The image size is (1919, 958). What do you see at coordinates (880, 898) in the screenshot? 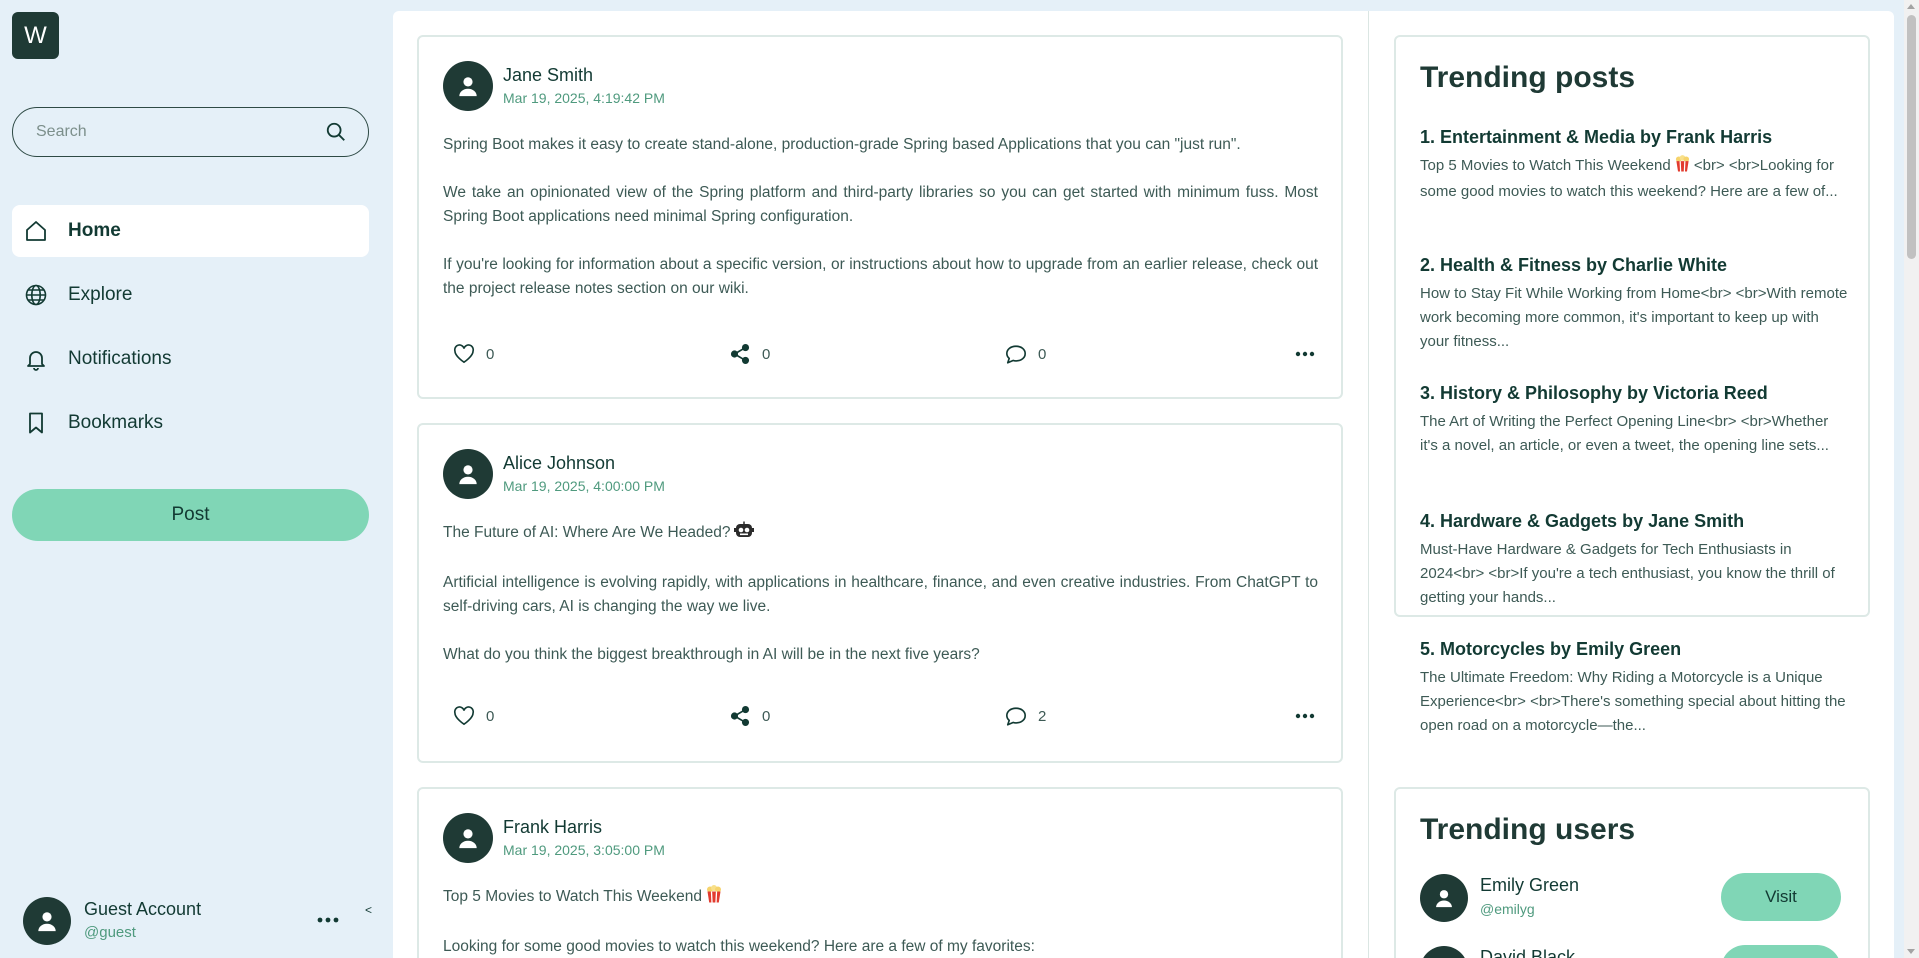
I see `post-paragraph: Top 5 Movies to Watch This Weekend` at bounding box center [880, 898].